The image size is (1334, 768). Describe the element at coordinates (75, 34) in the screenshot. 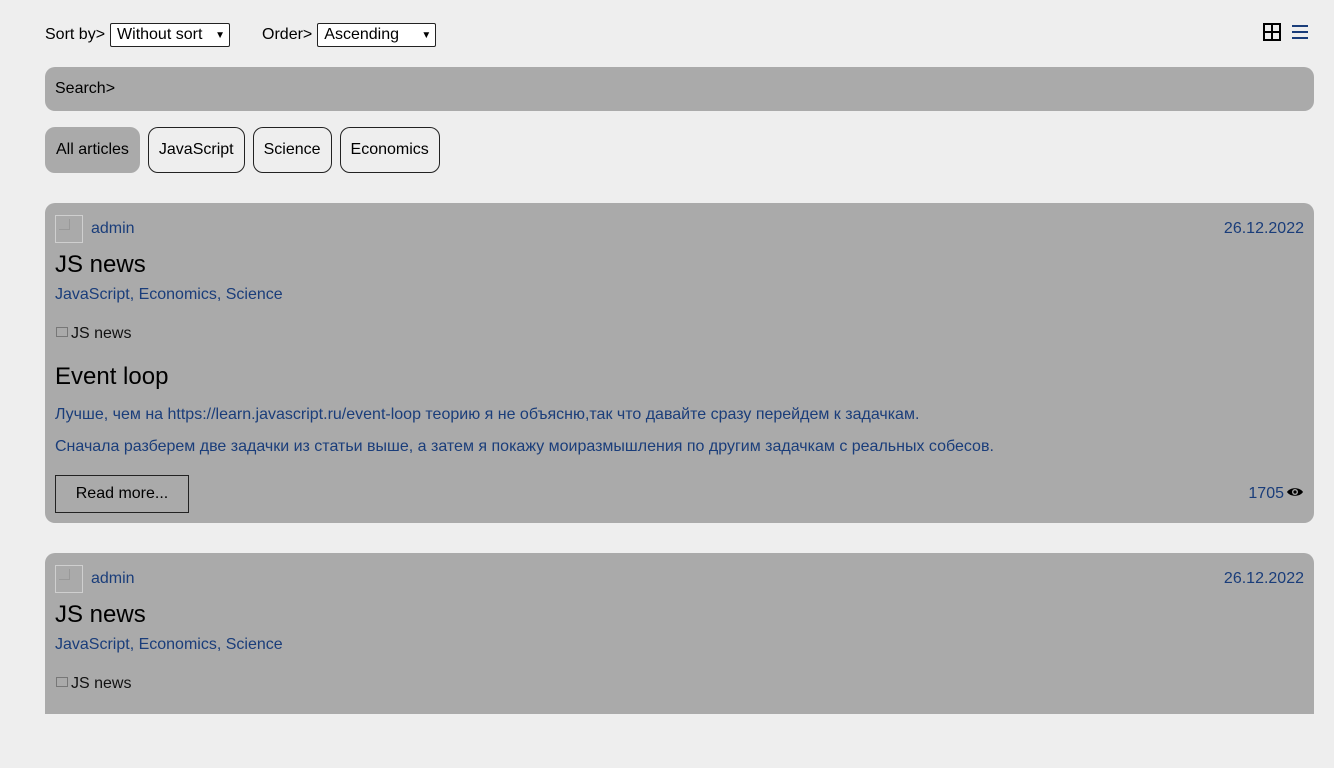

I see `sort-label: Sort by>` at that location.